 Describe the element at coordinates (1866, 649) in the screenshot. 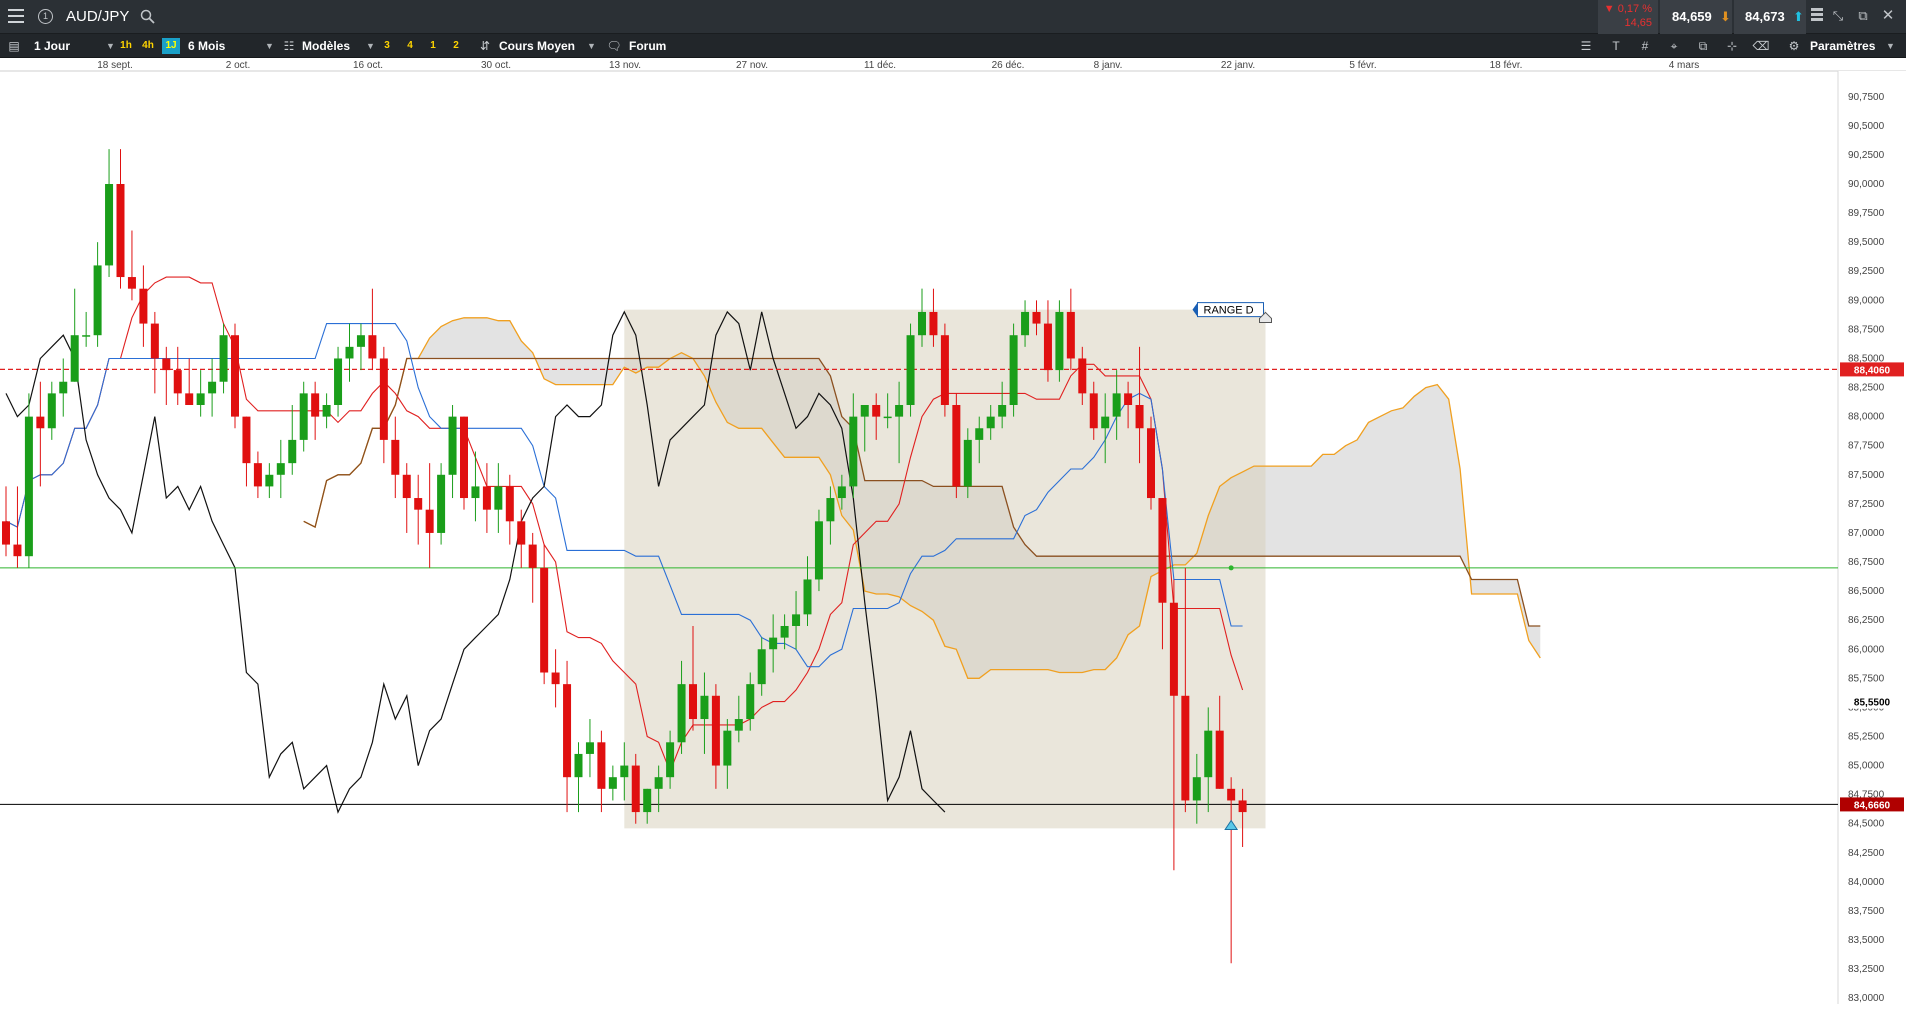

I see `y-tick-label: 86,0000` at that location.